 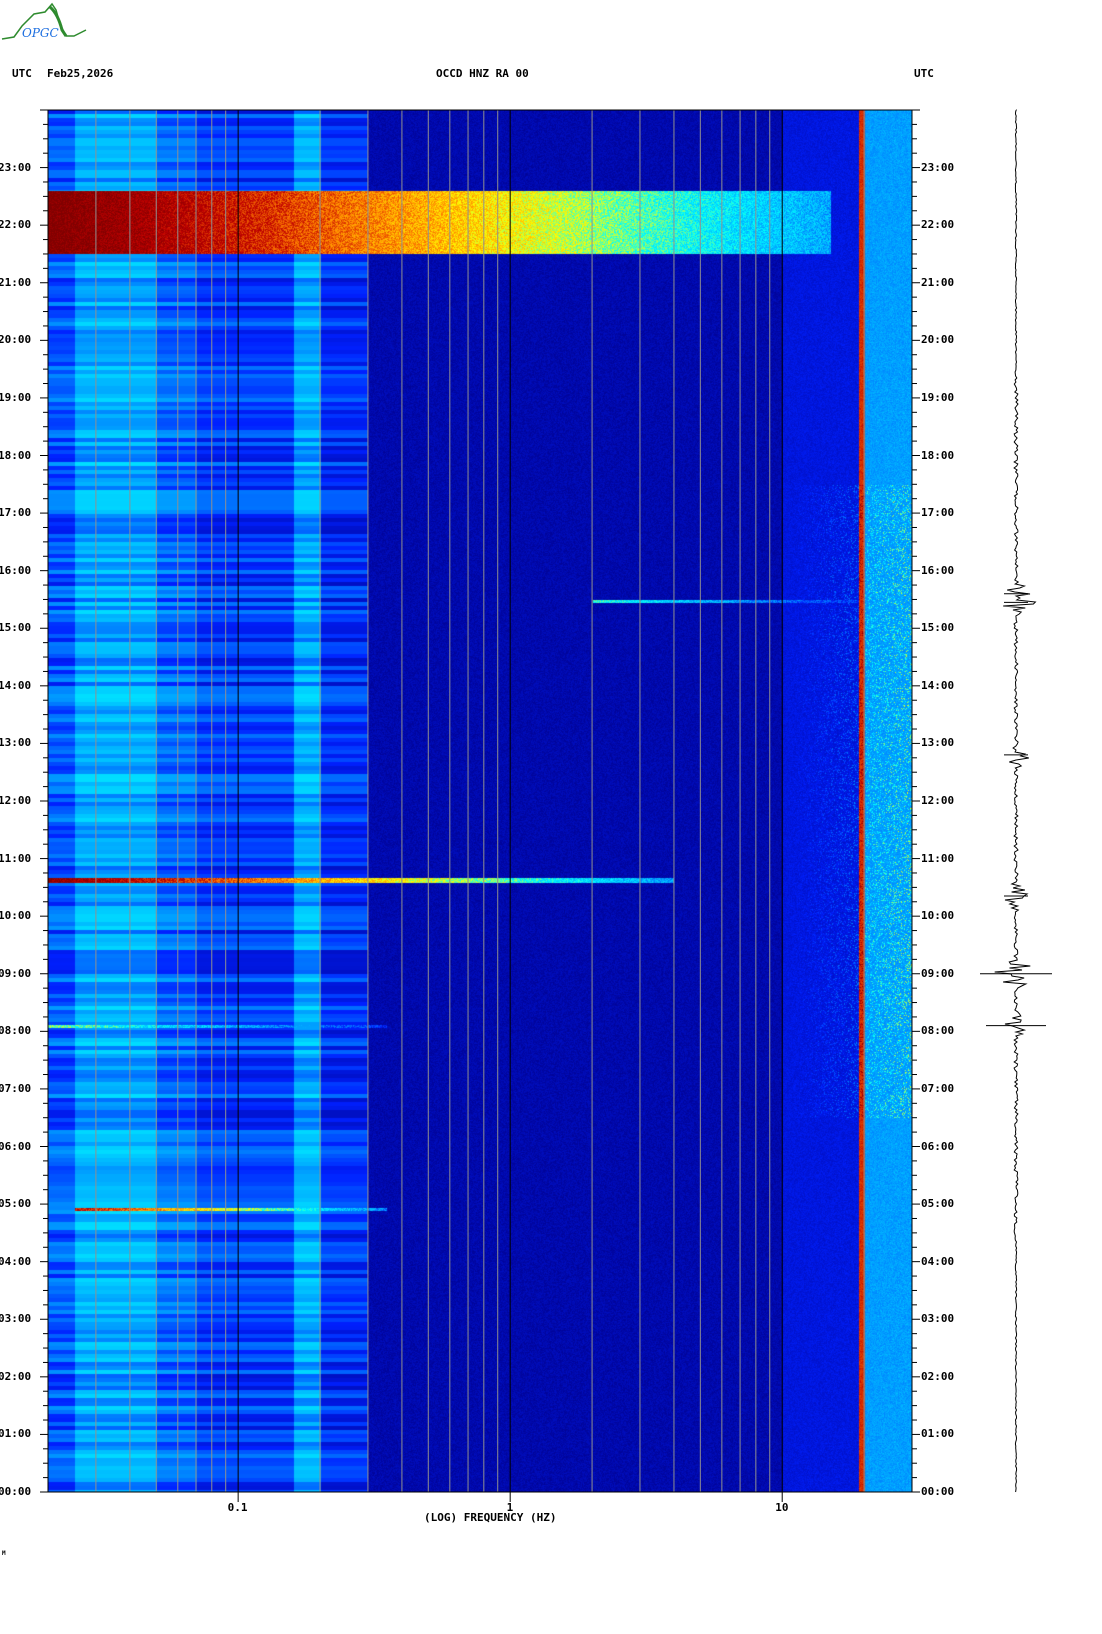 I want to click on y-tick-label-left: 02:00, so click(x=16, y=1376).